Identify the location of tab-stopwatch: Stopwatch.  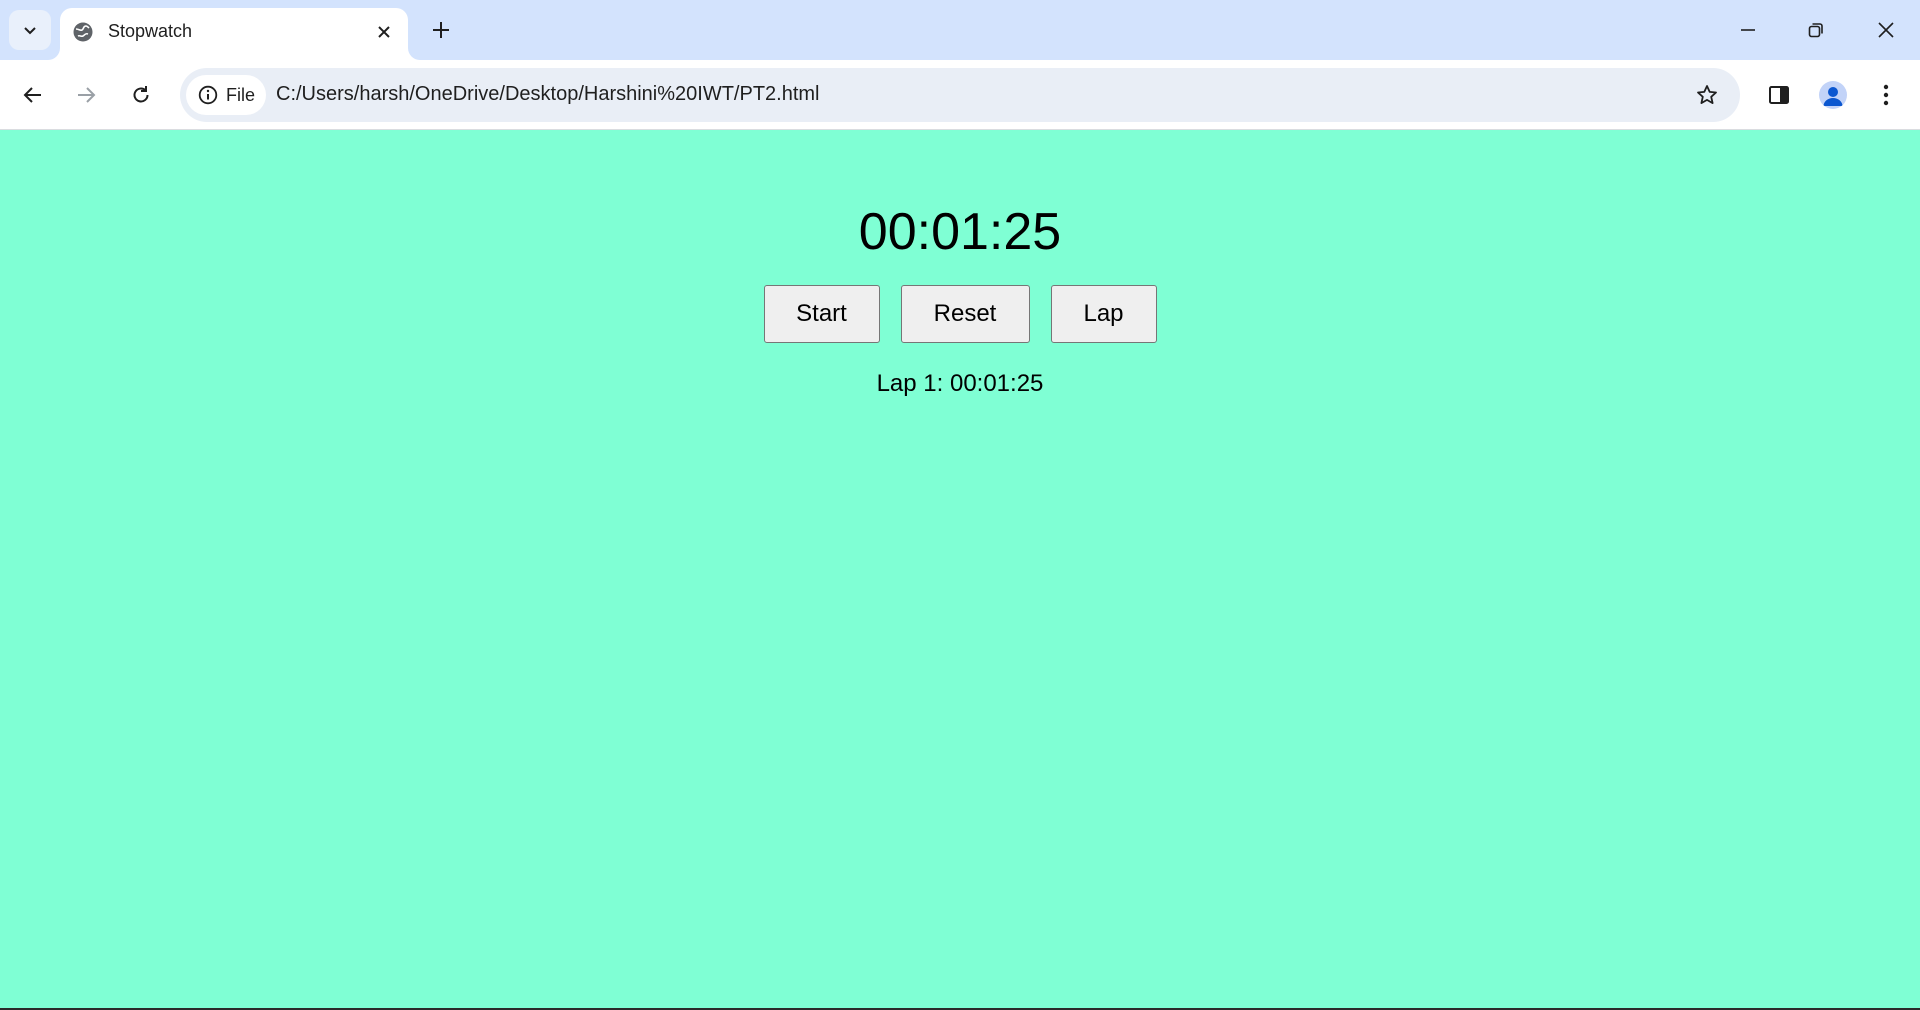
(234, 34).